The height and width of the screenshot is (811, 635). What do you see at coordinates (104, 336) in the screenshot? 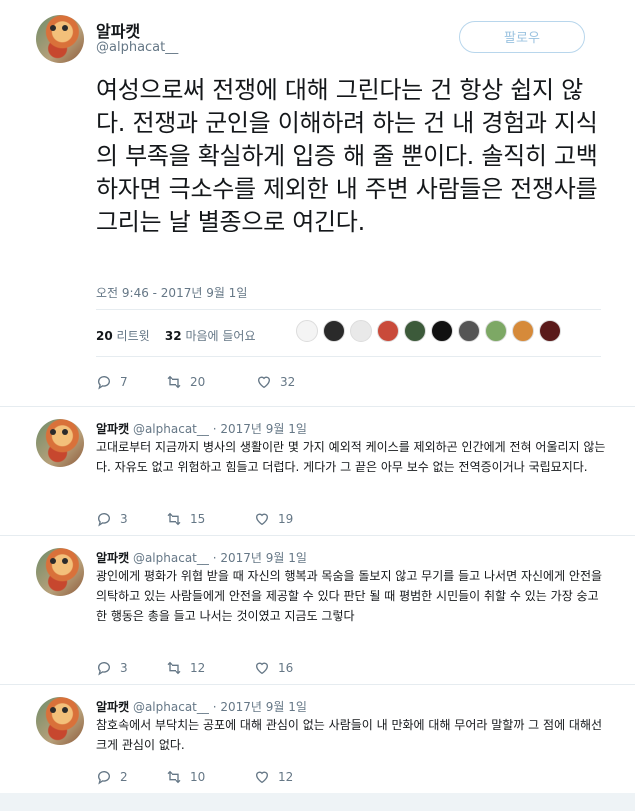
I see `retweets-count: 20` at bounding box center [104, 336].